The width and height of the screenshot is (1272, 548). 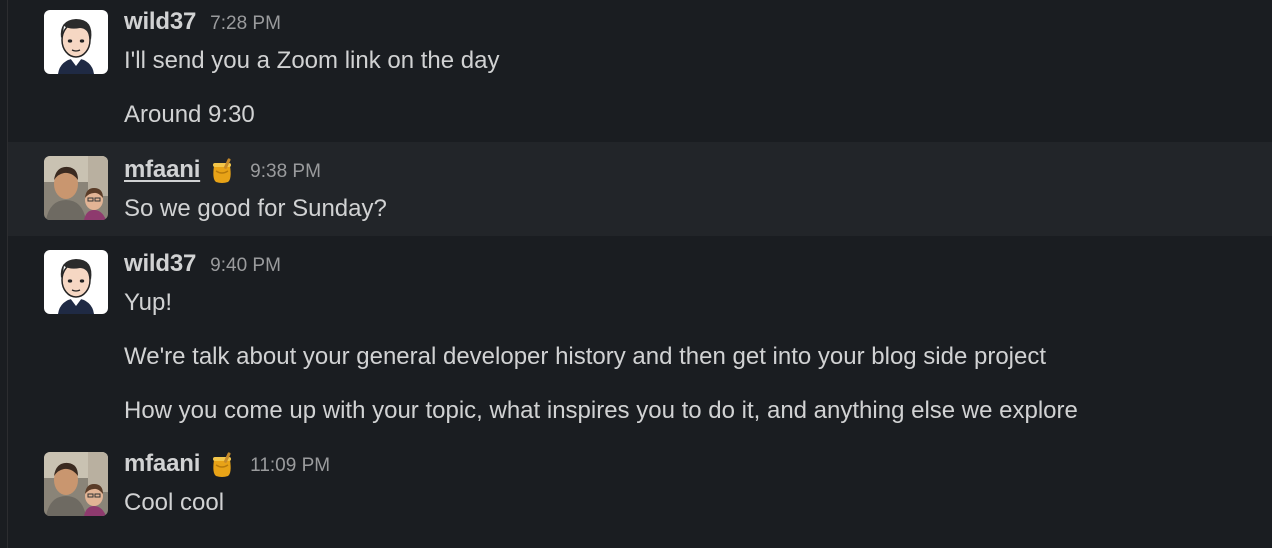 What do you see at coordinates (312, 60) in the screenshot?
I see `message-text: I'll send you a Zoom link on the day` at bounding box center [312, 60].